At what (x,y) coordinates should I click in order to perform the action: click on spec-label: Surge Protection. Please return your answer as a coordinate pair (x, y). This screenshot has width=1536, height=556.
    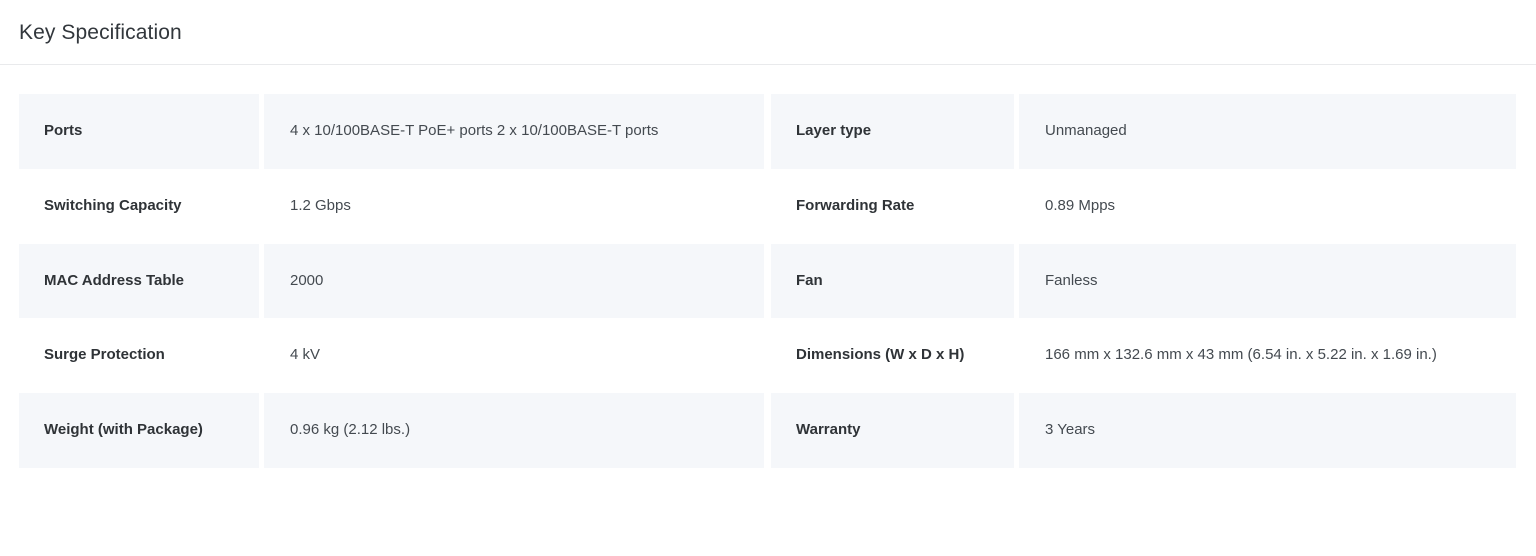
    Looking at the image, I should click on (139, 355).